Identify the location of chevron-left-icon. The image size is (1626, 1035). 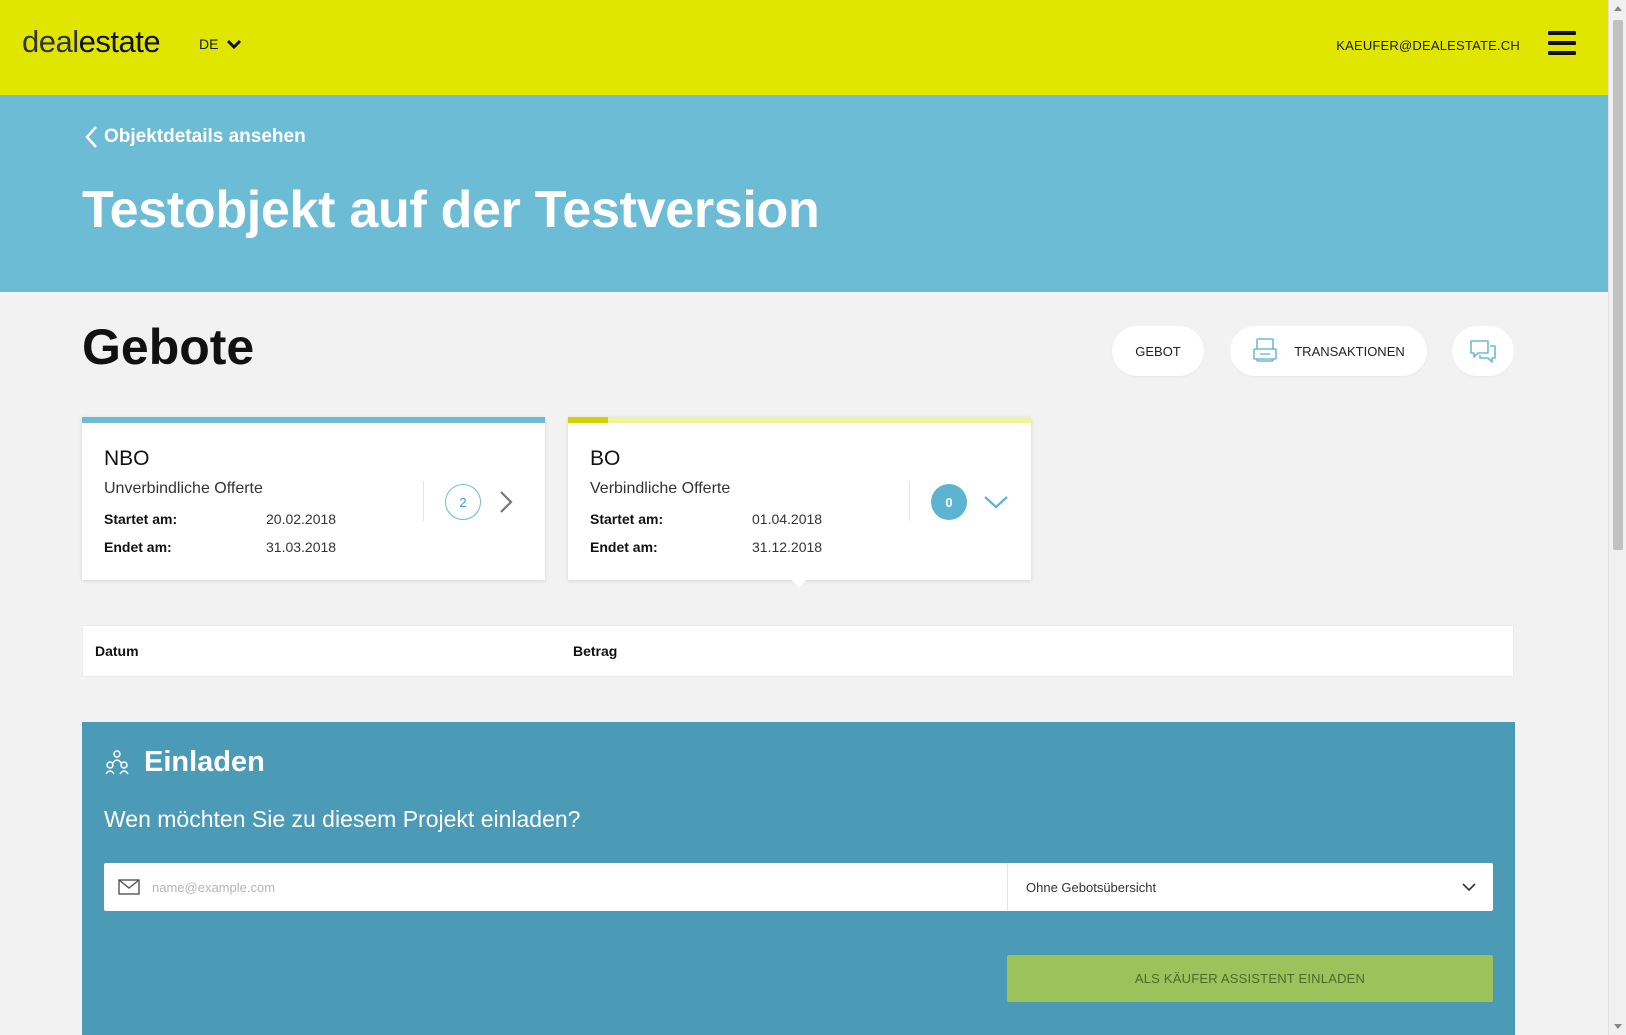
(91, 137).